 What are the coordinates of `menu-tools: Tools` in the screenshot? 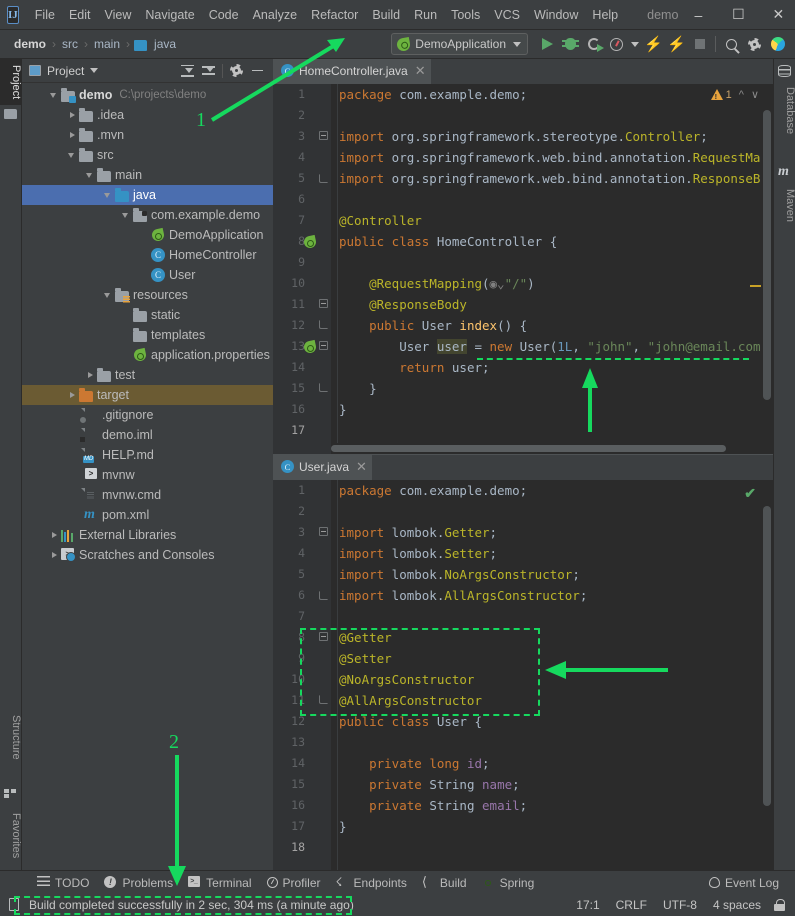 It's located at (465, 15).